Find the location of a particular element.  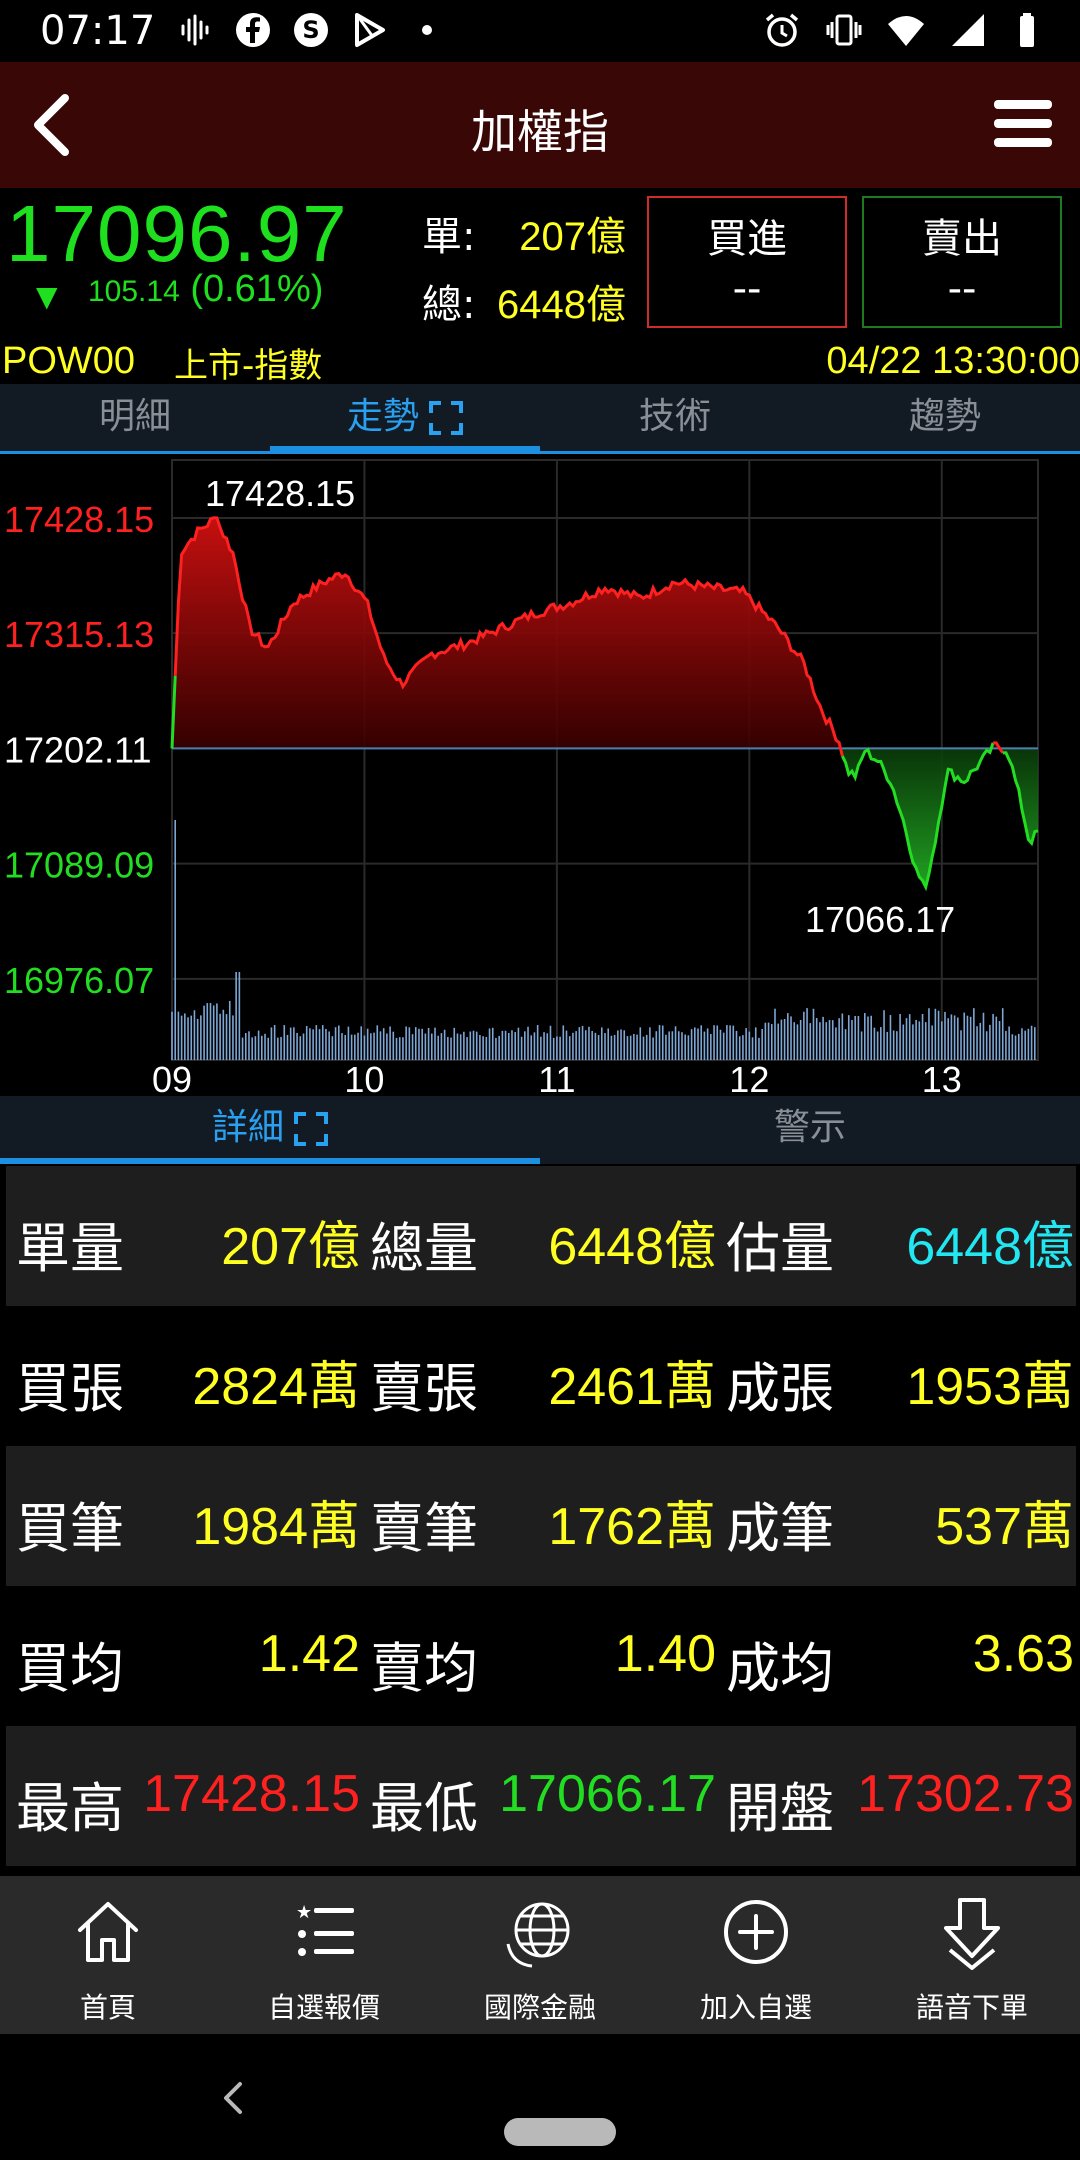

nav-label: 語音下單 is located at coordinates (971, 2007).